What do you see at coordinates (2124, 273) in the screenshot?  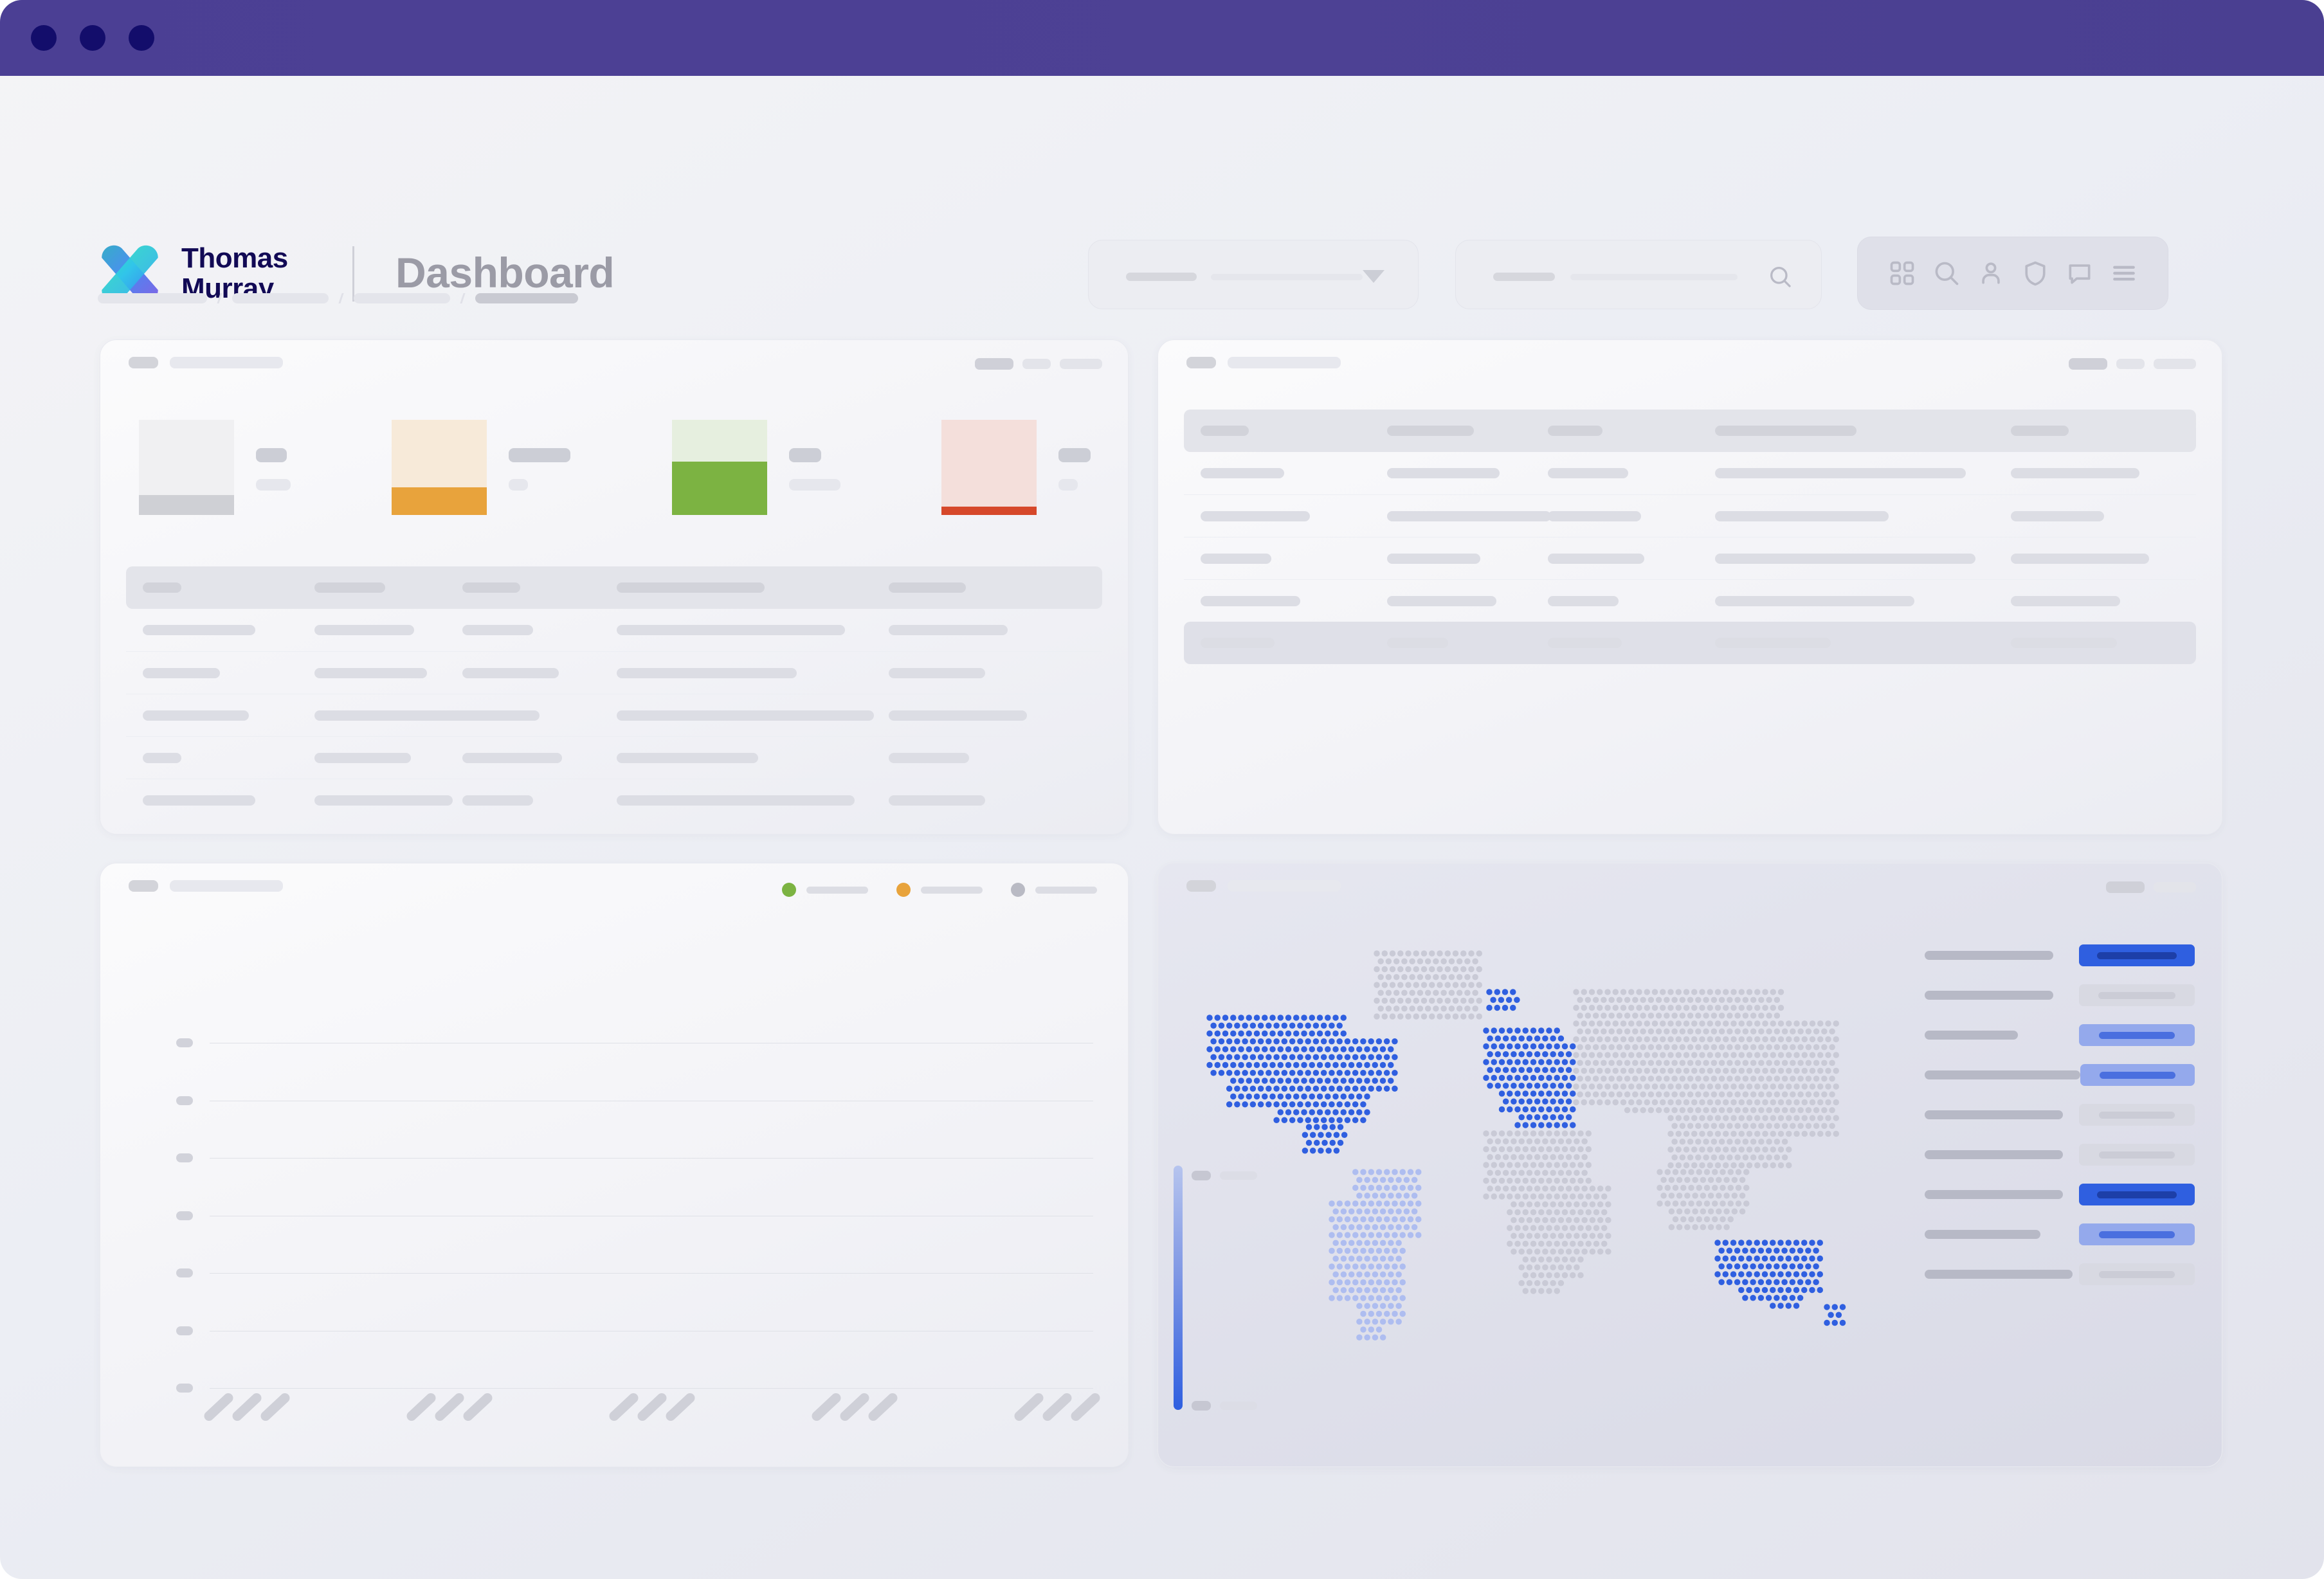 I see `hamburger-menu-icon` at bounding box center [2124, 273].